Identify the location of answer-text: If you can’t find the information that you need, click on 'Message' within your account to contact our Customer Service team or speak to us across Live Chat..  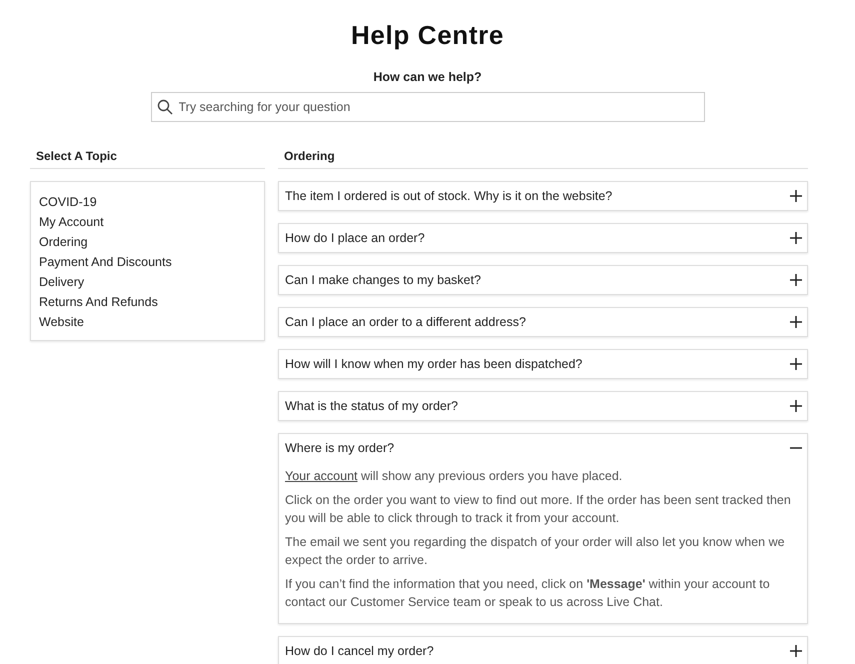
(528, 593).